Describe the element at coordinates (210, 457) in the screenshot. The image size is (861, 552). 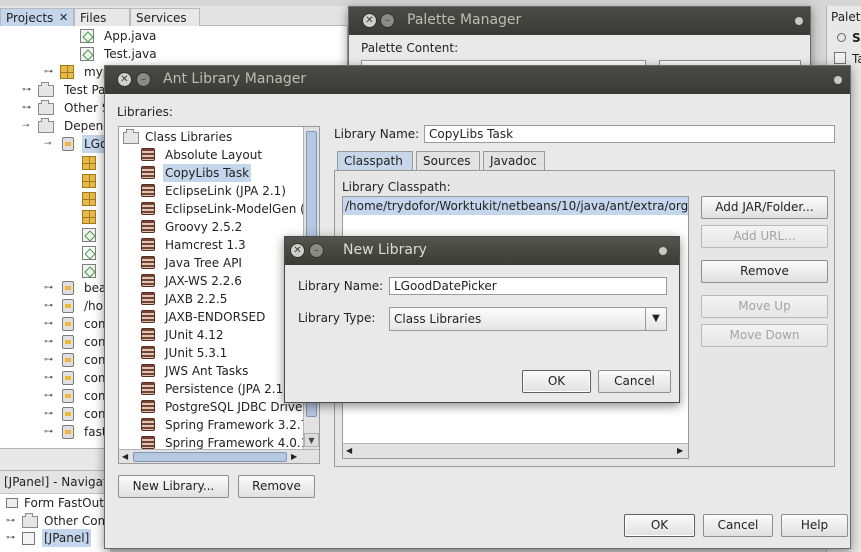
I see `scrollbar-thumb` at that location.